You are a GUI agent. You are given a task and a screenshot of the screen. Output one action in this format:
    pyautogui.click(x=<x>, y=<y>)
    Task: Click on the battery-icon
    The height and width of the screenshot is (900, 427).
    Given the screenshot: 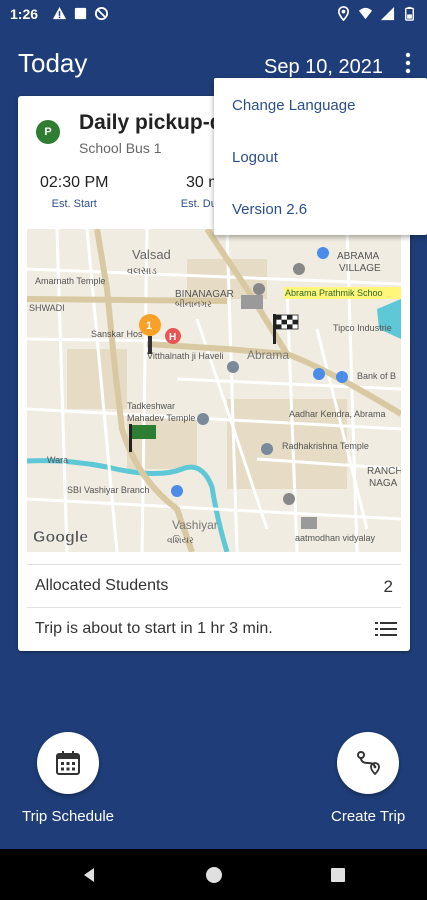 What is the action you would take?
    pyautogui.click(x=409, y=13)
    